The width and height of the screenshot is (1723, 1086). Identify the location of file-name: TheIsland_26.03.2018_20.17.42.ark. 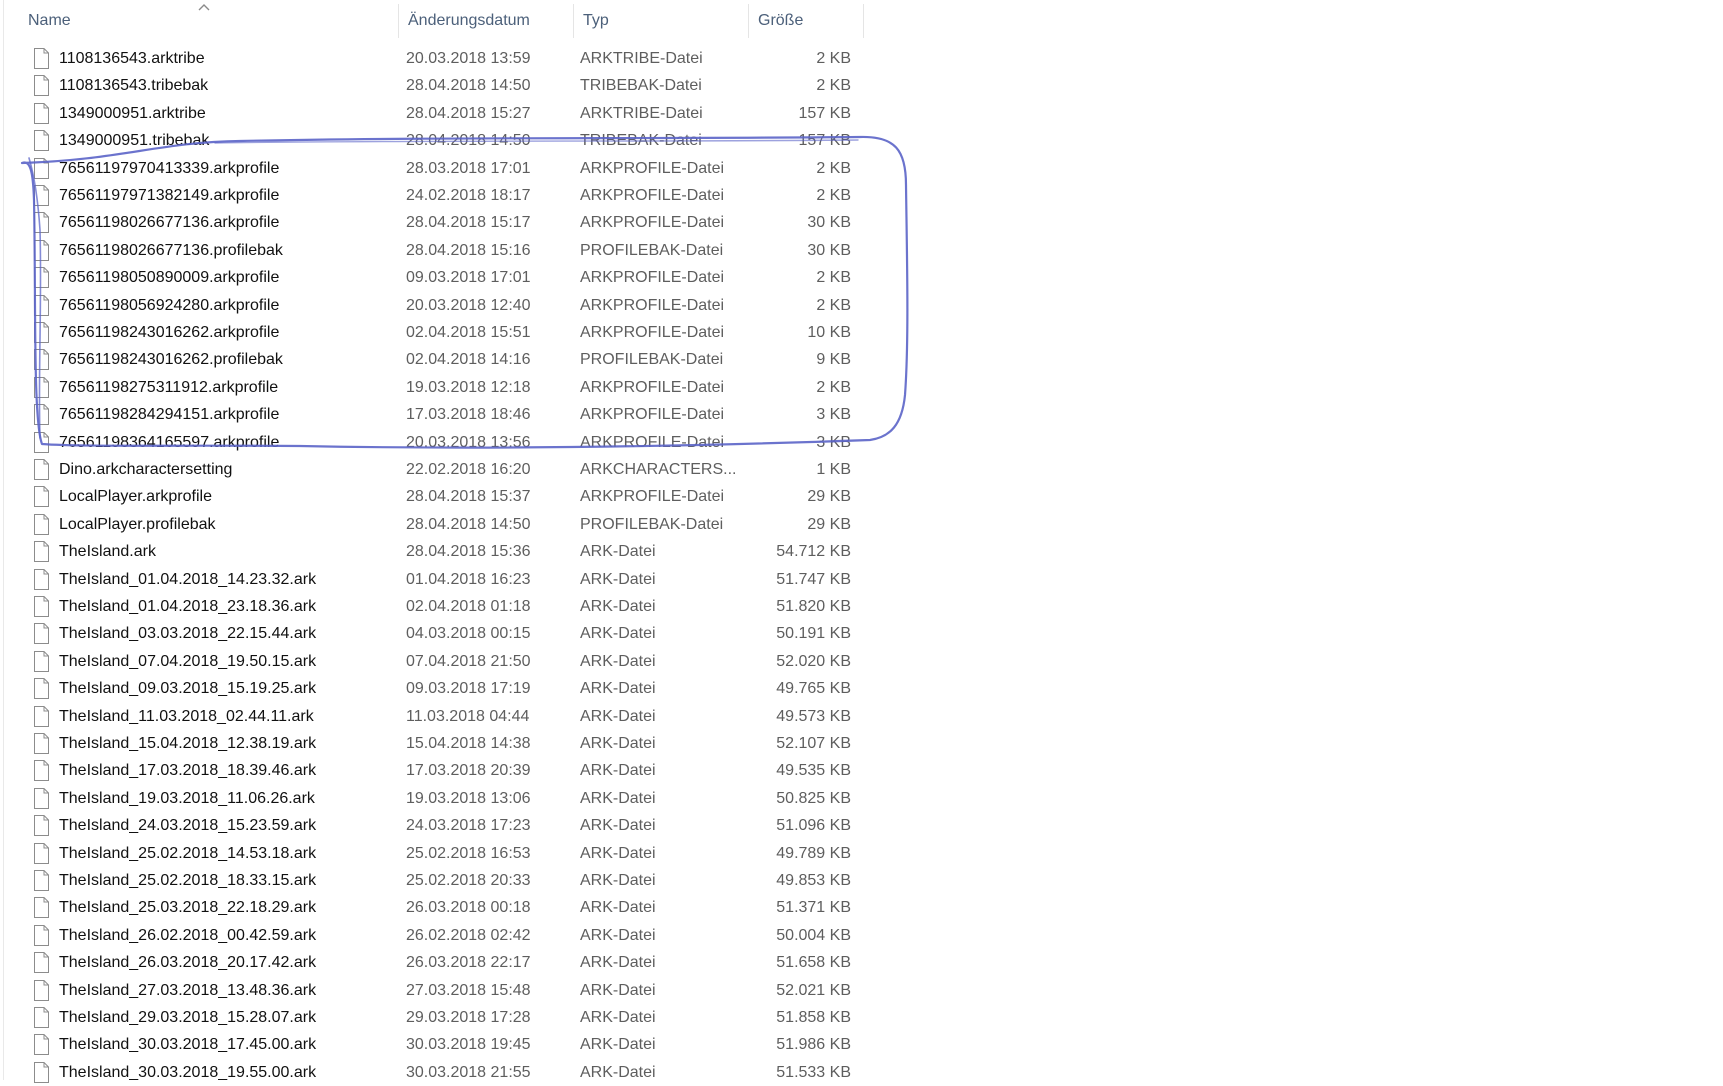
(188, 962).